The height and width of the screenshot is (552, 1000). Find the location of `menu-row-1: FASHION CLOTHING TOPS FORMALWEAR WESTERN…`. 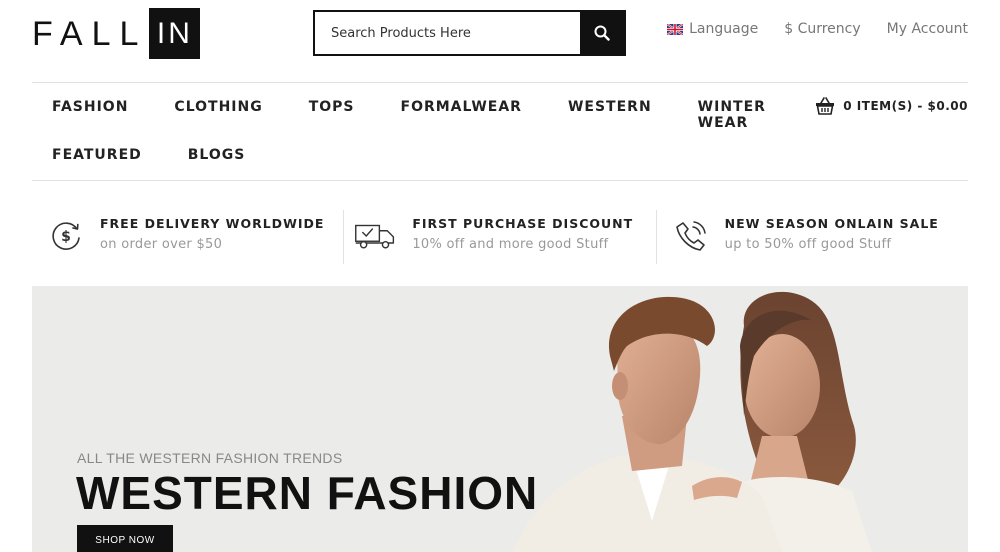

menu-row-1: FASHION CLOTHING TOPS FORMALWEAR WESTERN… is located at coordinates (412, 123).